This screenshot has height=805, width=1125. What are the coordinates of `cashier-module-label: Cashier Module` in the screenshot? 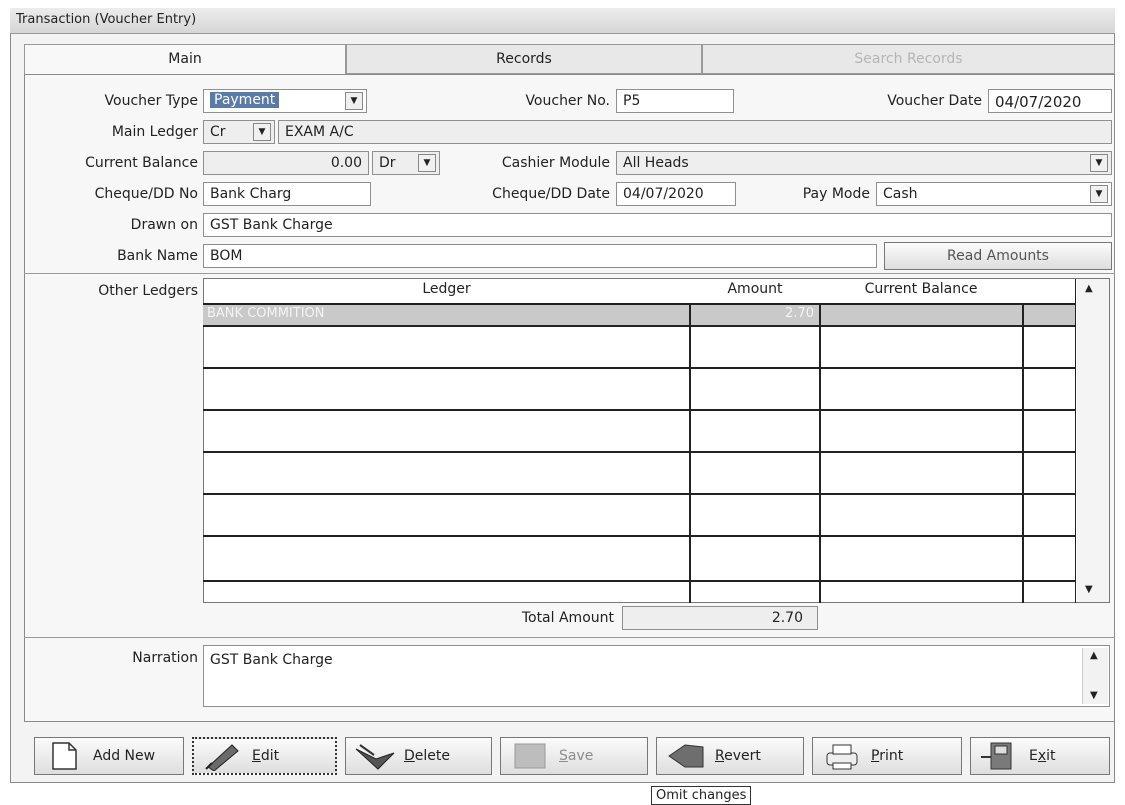 It's located at (555, 163).